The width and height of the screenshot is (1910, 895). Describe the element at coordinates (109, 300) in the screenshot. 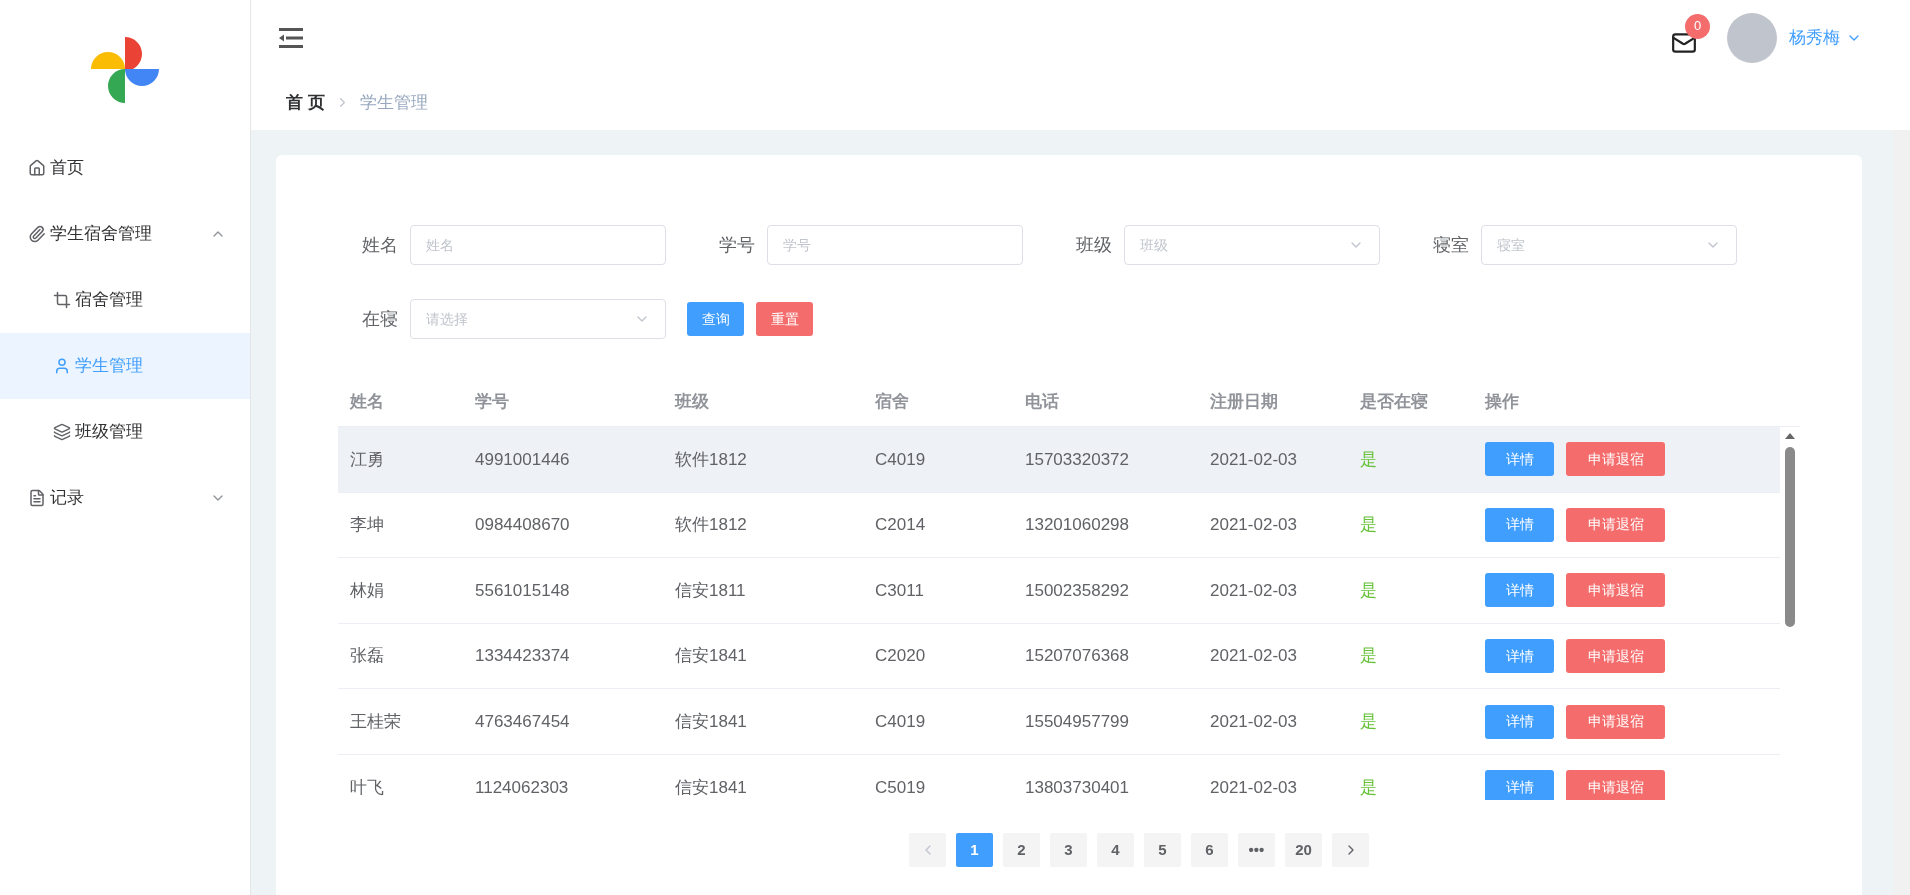

I see `menu-label: 宿舍管理` at that location.